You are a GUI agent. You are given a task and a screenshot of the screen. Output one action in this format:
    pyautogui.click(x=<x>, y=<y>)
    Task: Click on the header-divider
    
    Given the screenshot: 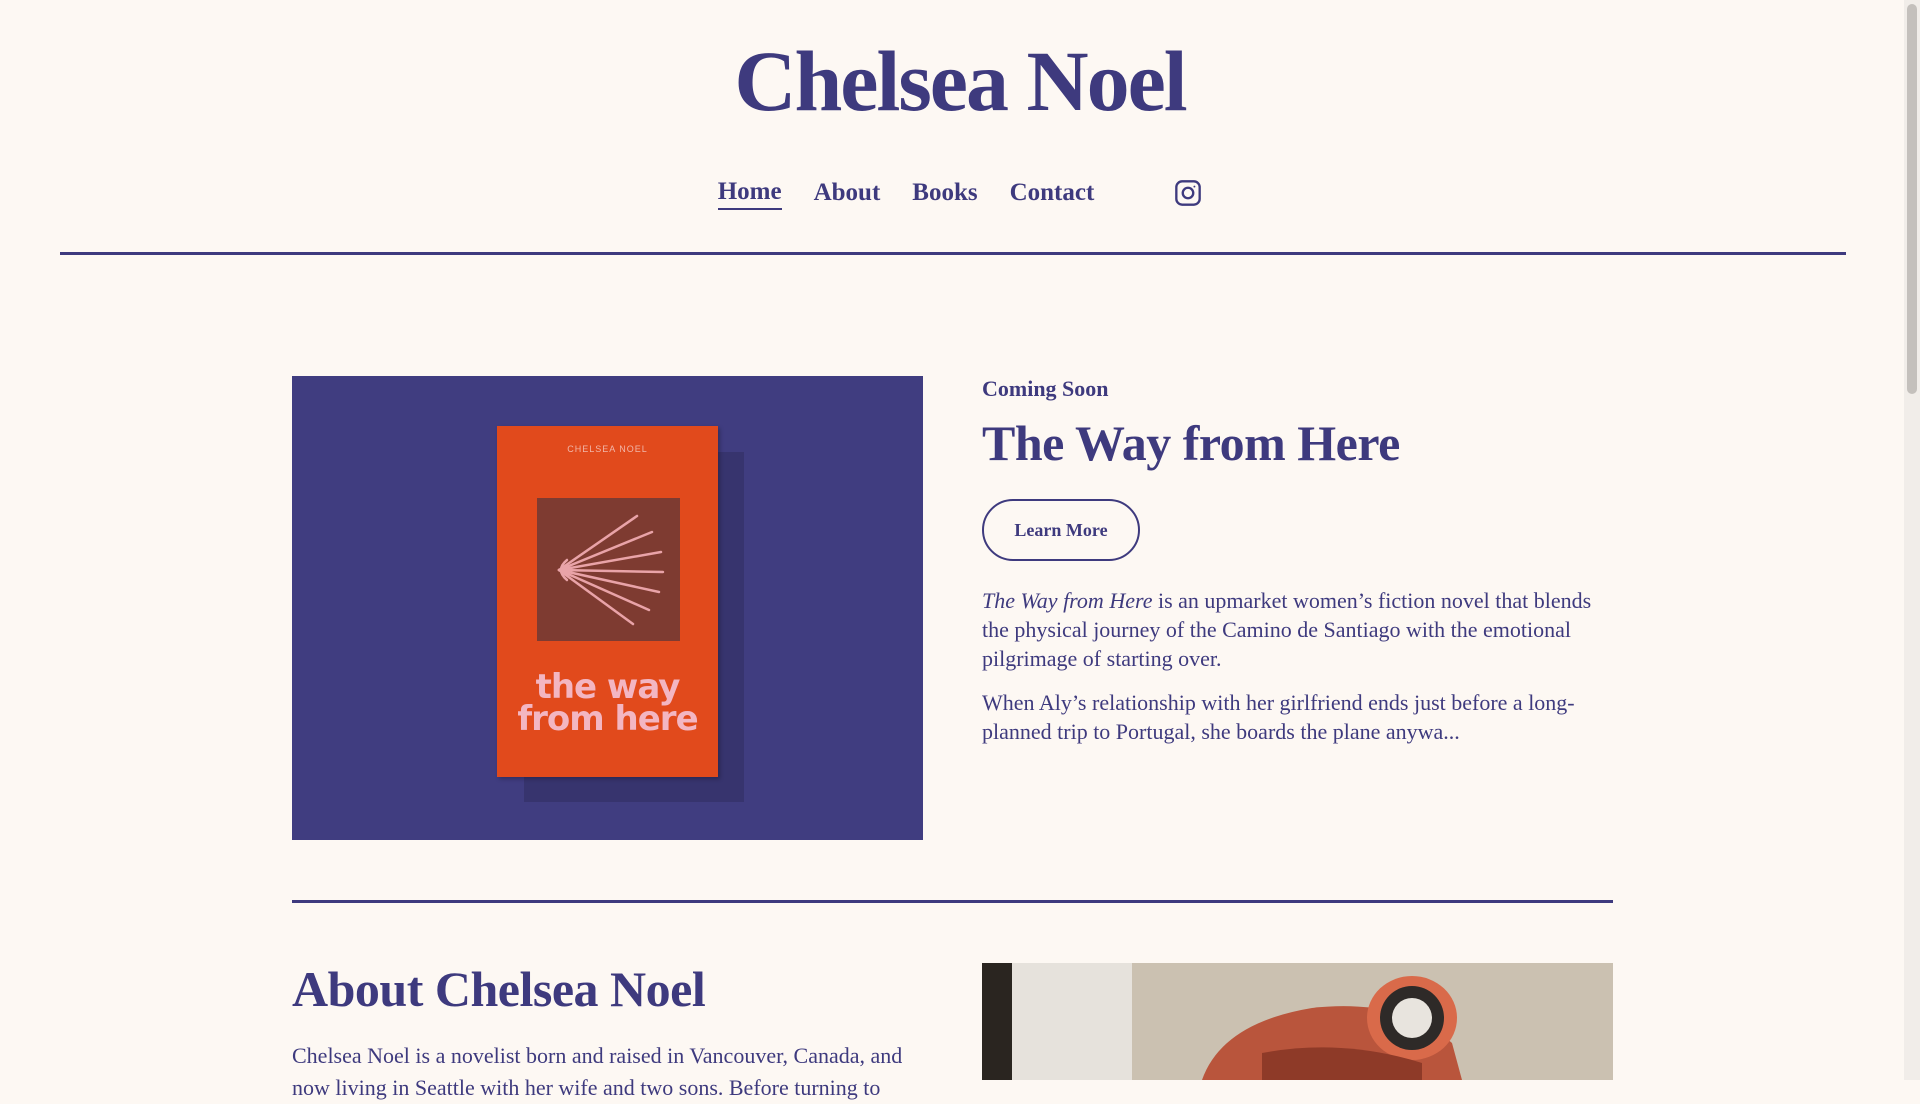 What is the action you would take?
    pyautogui.click(x=953, y=253)
    